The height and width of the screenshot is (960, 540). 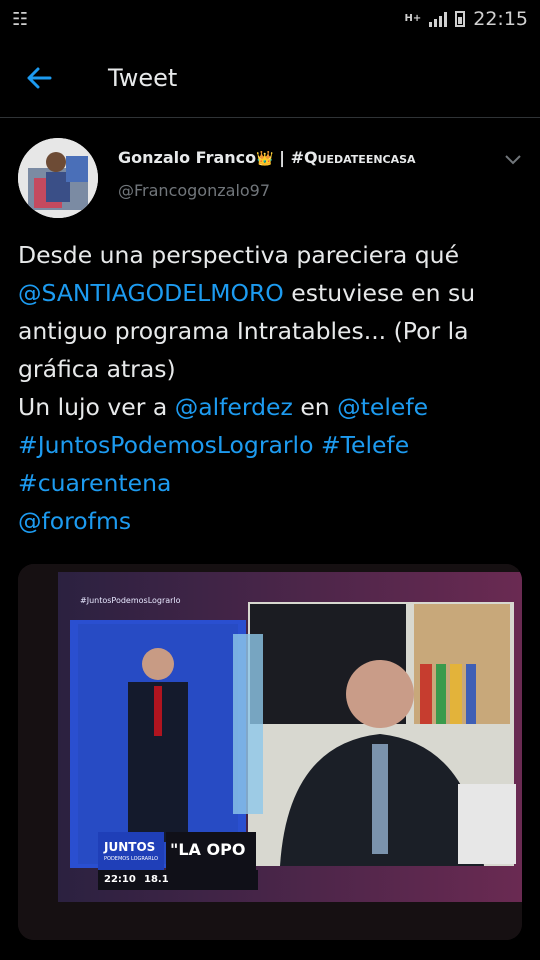 I want to click on back-arrow-icon, so click(x=47, y=78).